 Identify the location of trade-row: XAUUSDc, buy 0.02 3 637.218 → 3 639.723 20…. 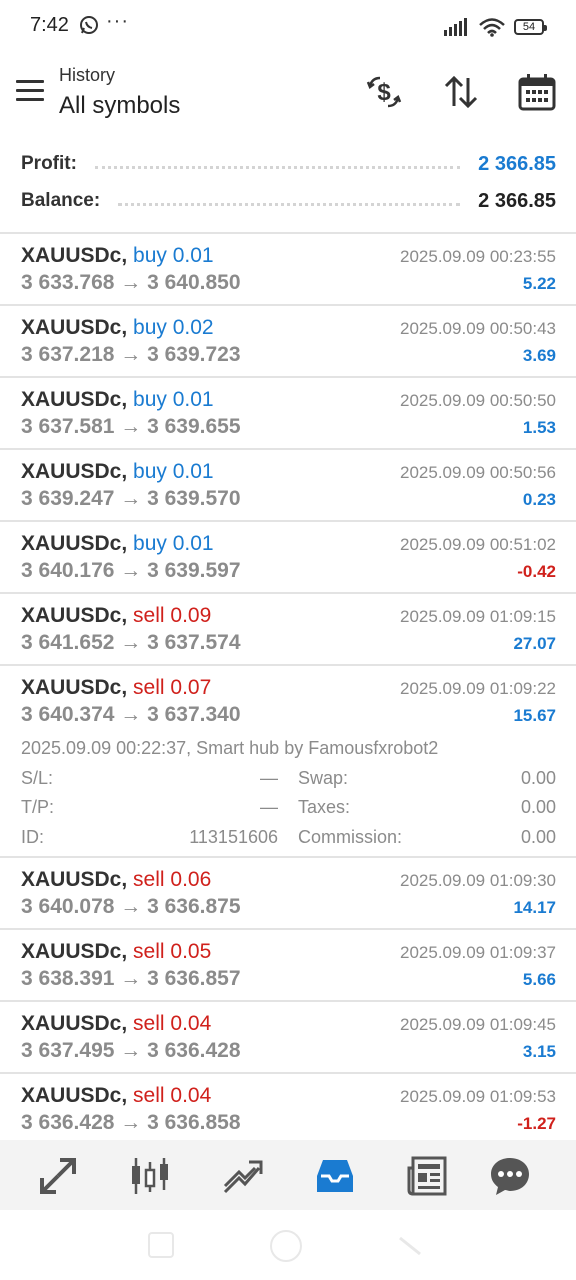
(288, 342).